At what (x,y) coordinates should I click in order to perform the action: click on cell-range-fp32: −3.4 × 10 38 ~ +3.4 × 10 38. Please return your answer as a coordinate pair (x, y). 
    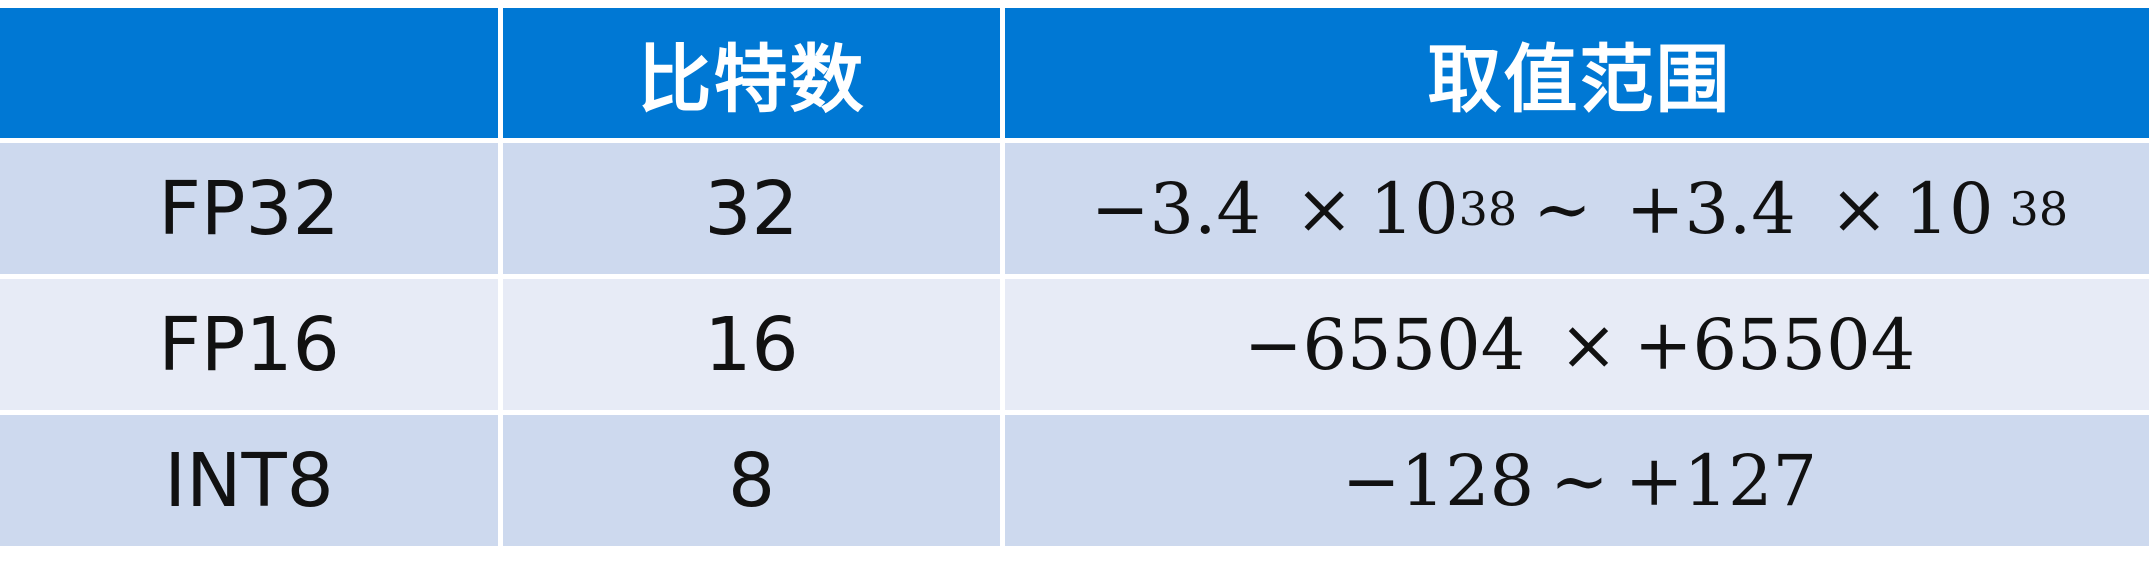
    Looking at the image, I should click on (1577, 208).